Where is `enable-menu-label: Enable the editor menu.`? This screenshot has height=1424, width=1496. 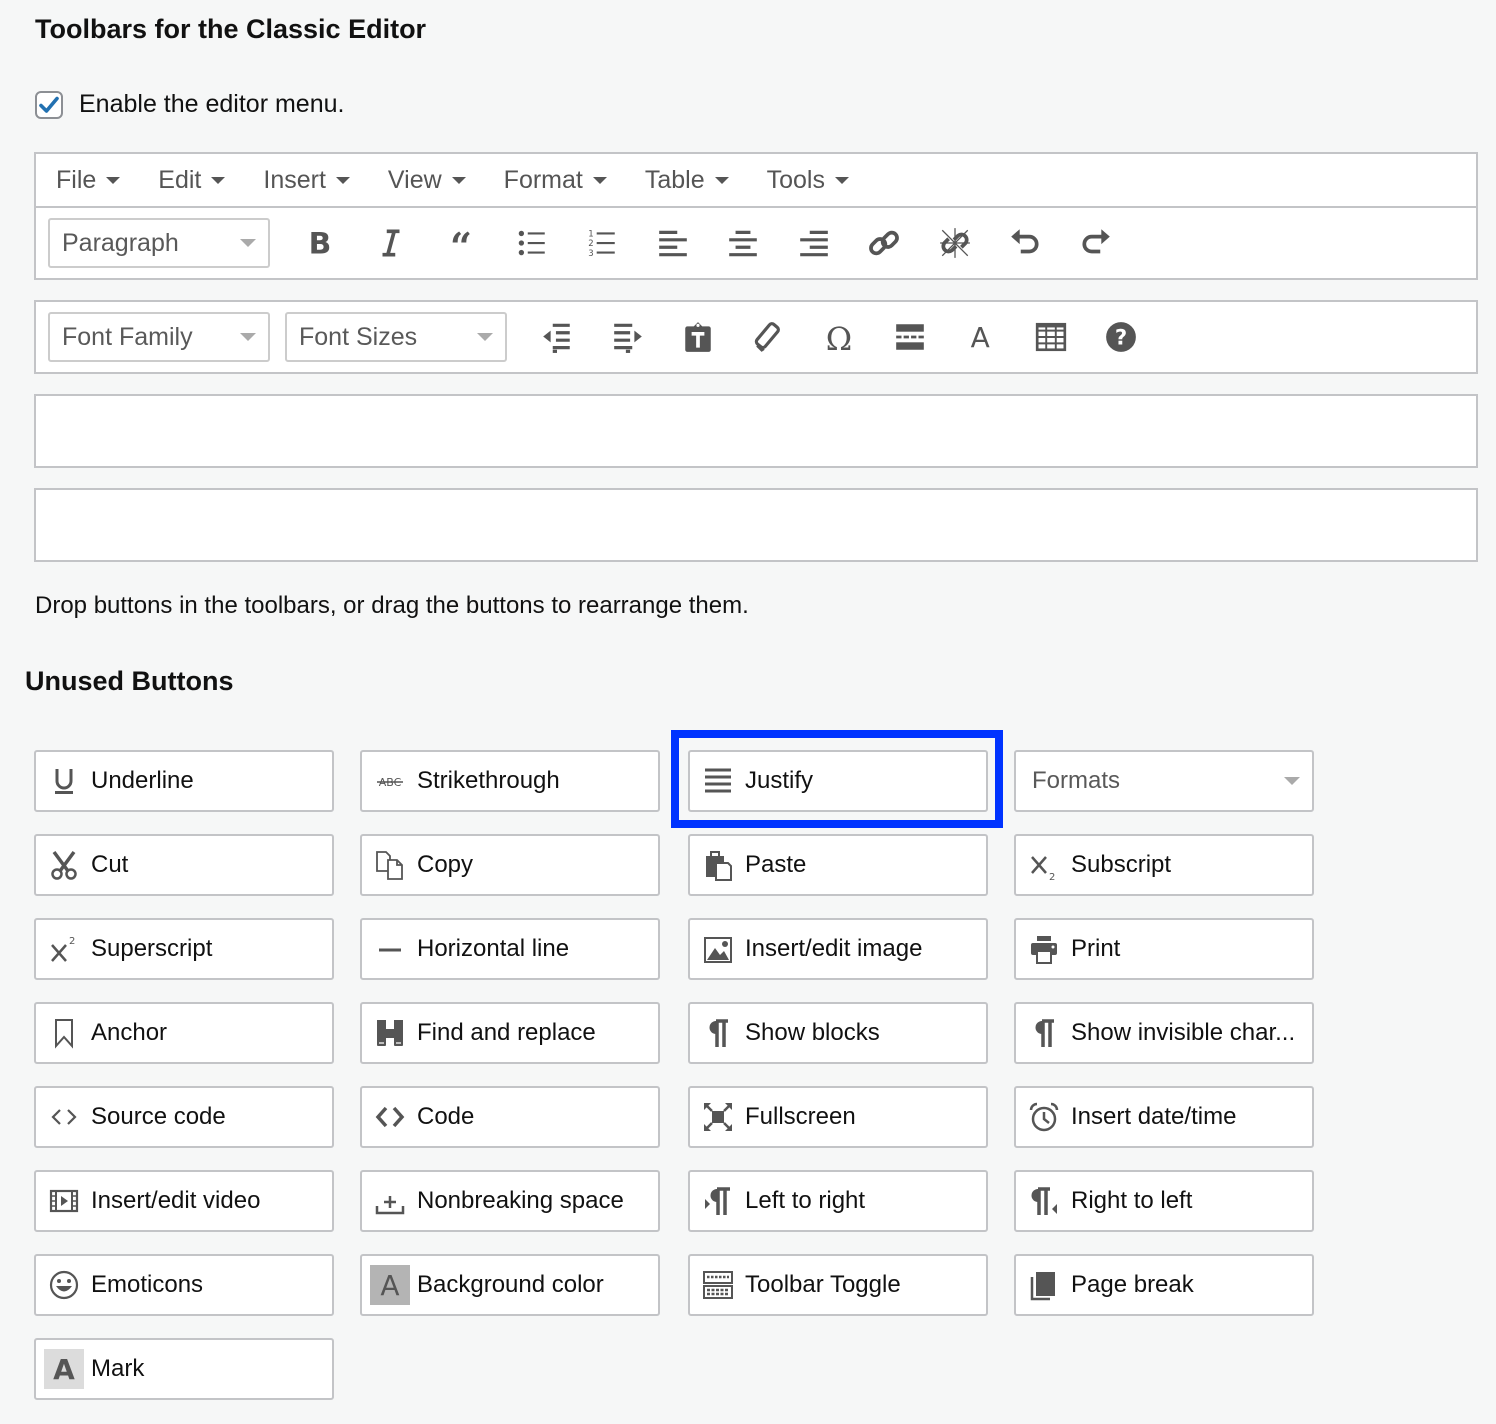
enable-menu-label: Enable the editor menu. is located at coordinates (212, 104).